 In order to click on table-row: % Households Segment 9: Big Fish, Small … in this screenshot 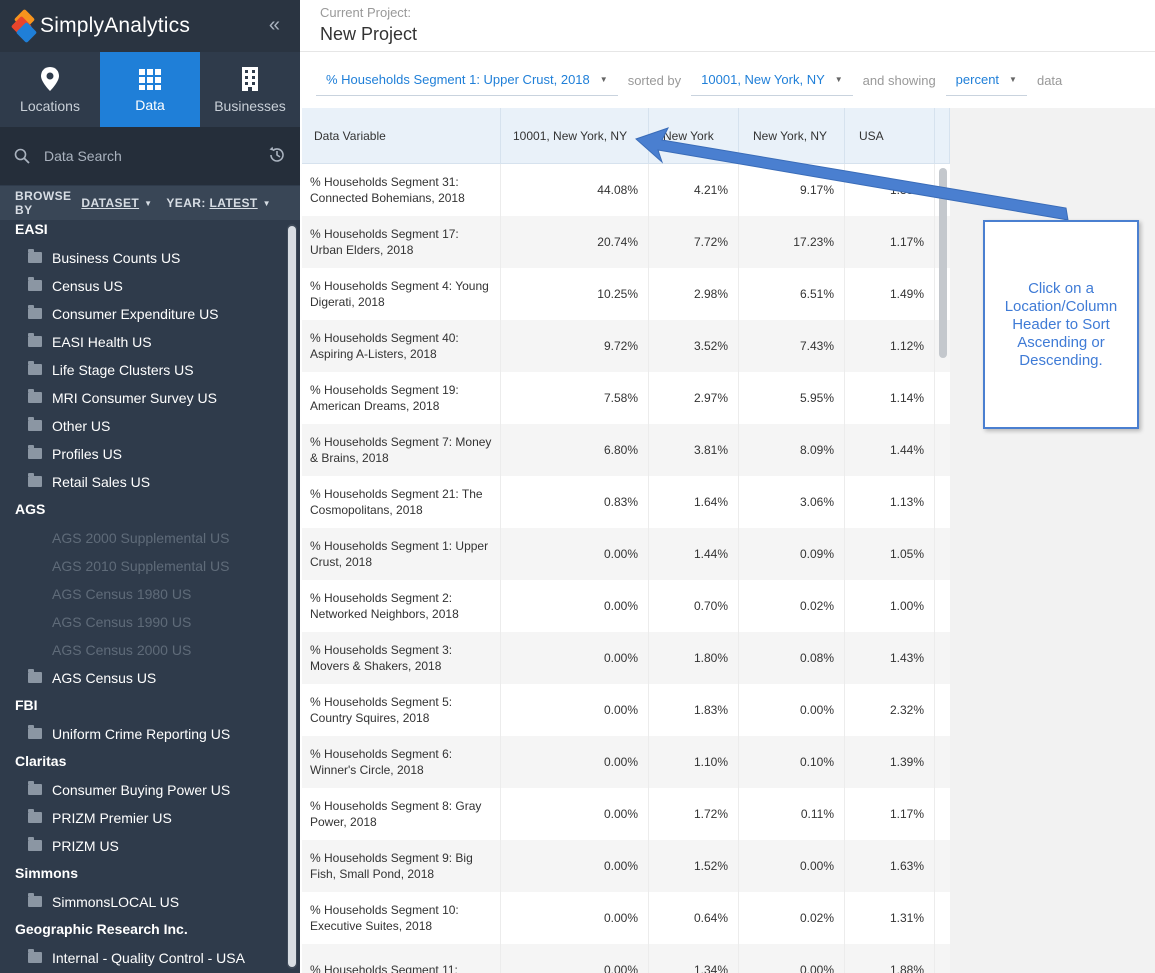, I will do `click(626, 866)`.